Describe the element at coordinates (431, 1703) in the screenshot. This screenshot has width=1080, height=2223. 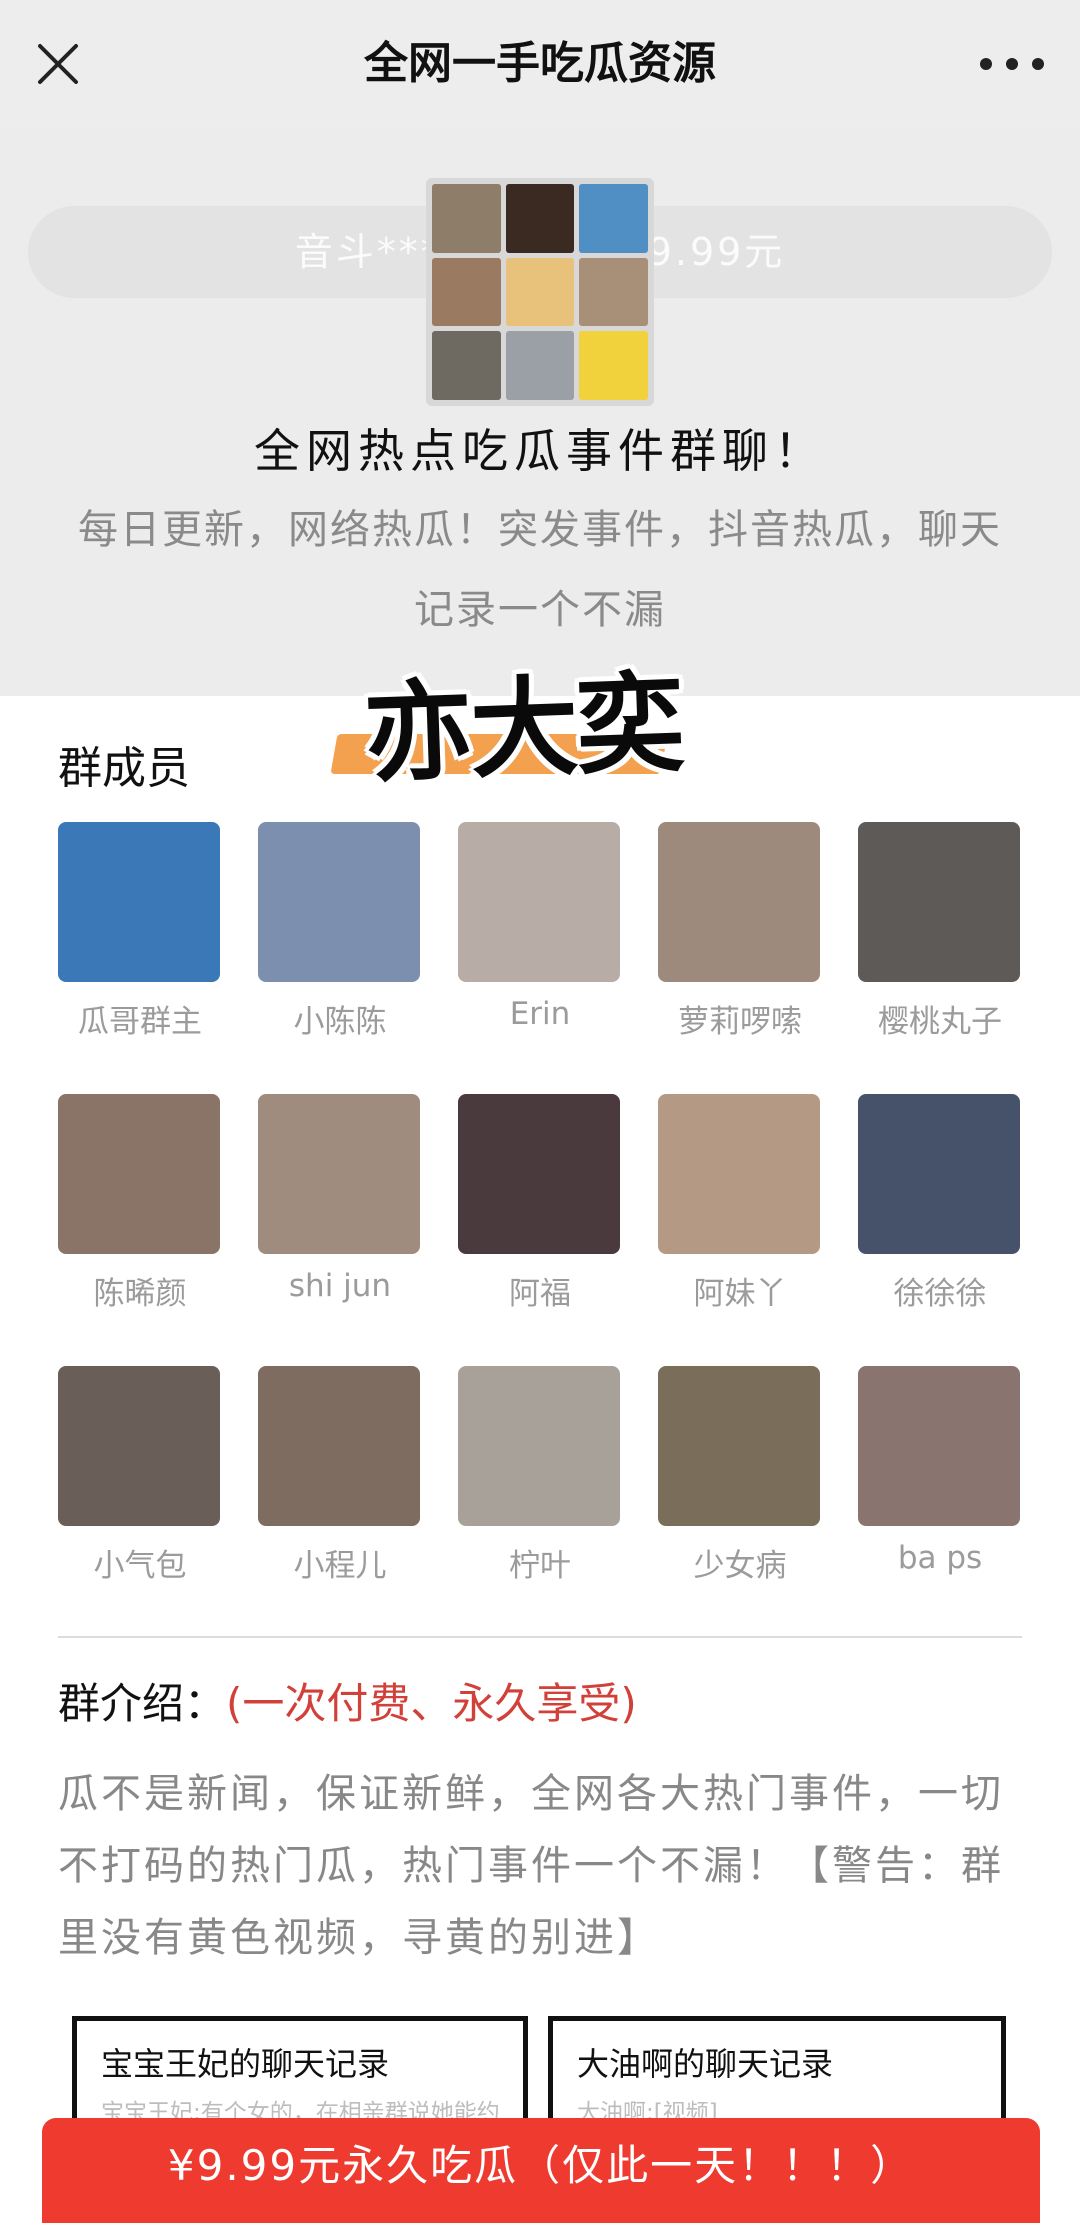
I see `intro-highlight: (一次付费、永久享受)` at that location.